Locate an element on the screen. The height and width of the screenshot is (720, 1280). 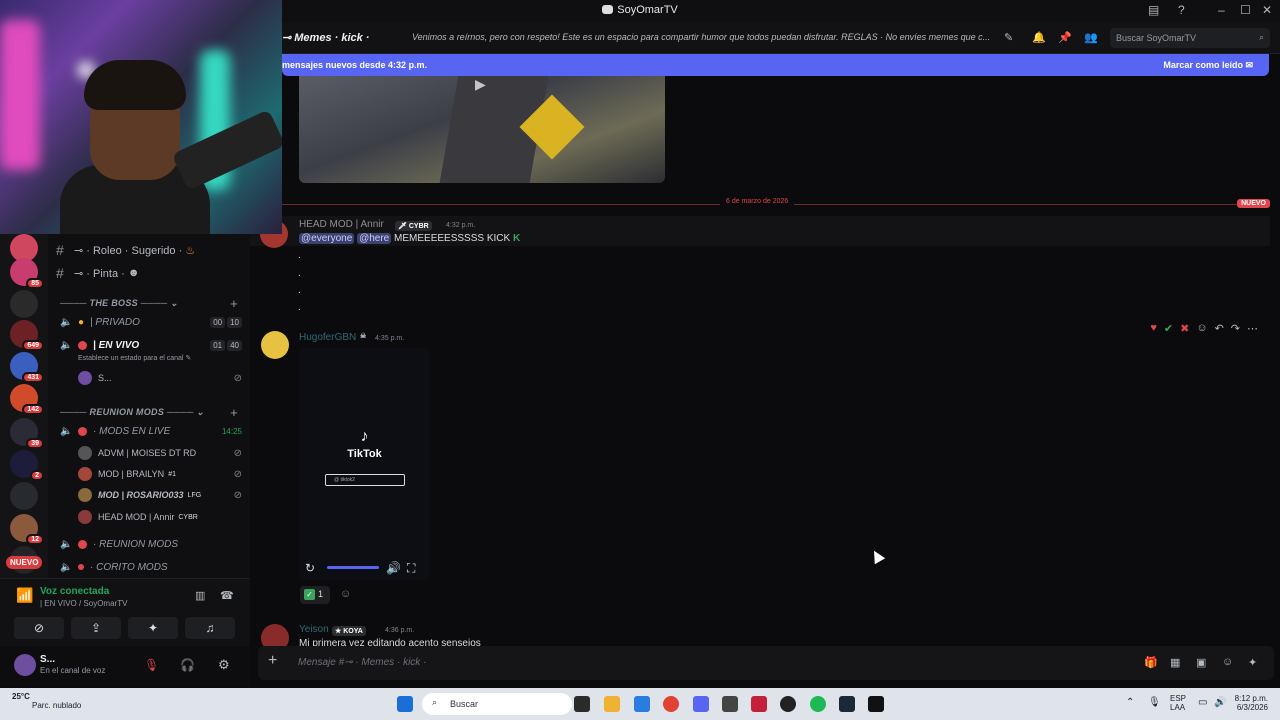
activities-button: ✦ is located at coordinates (153, 628).